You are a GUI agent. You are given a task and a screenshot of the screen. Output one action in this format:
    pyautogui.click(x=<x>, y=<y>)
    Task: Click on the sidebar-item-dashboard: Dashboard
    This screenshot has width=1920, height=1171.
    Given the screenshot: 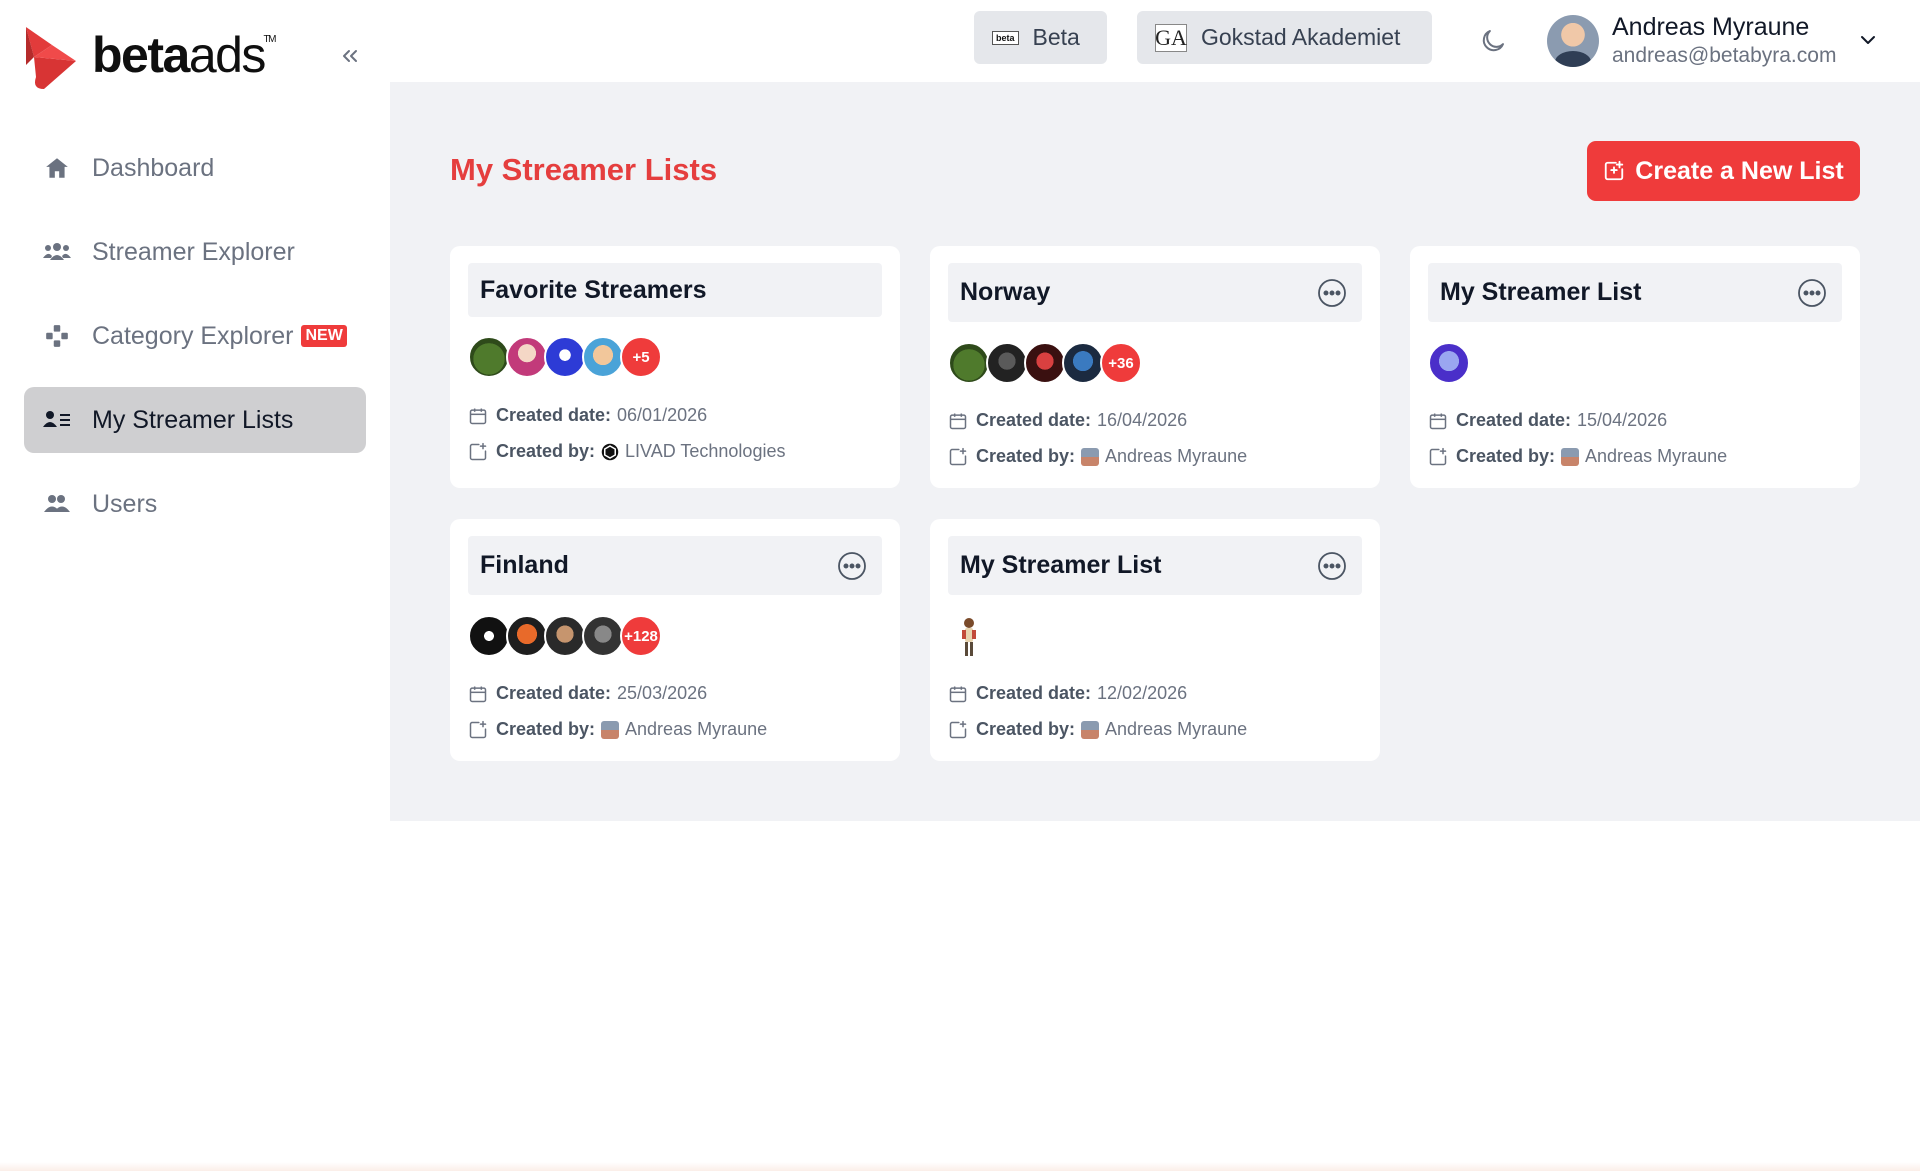 What is the action you would take?
    pyautogui.click(x=195, y=168)
    